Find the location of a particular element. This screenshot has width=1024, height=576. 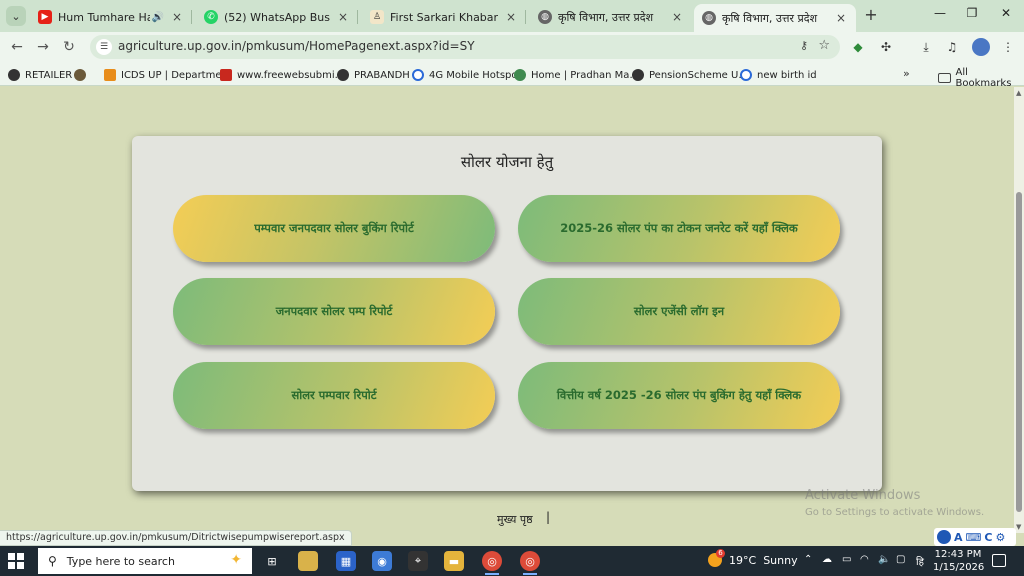

bookmark-emblem is located at coordinates (82, 75).